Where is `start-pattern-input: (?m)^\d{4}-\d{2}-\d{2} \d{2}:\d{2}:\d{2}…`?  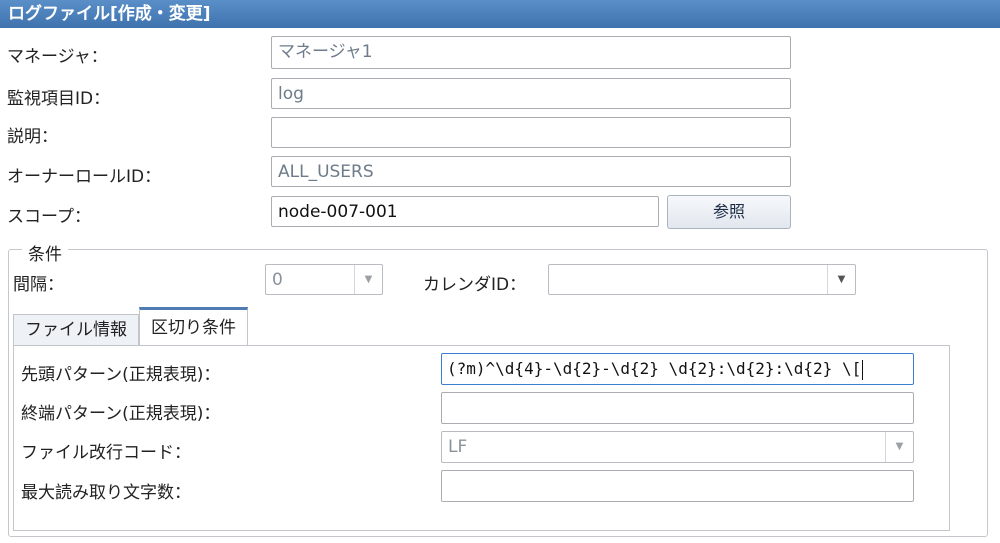
start-pattern-input: (?m)^\d{4}-\d{2}-\d{2} \d{2}:\d{2}:\d{2}… is located at coordinates (677, 369).